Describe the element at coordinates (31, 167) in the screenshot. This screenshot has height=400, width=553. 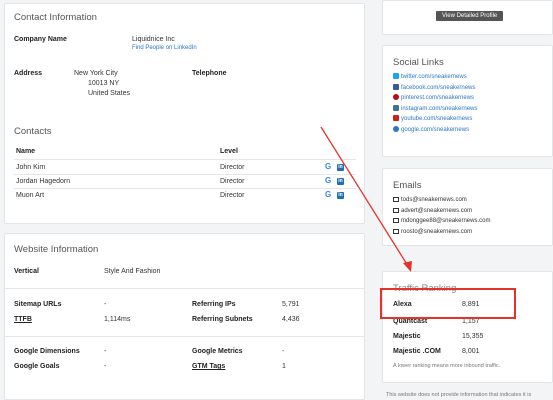
I see `contact-name: John Kim` at that location.